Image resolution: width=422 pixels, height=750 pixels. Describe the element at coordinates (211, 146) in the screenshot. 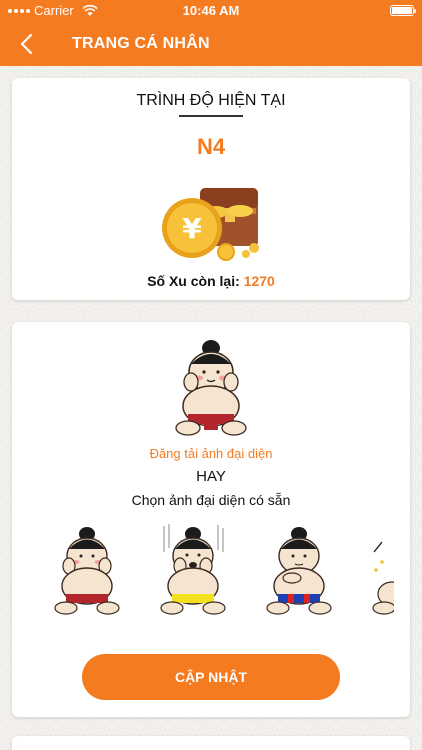

I see `level-value: N4` at that location.